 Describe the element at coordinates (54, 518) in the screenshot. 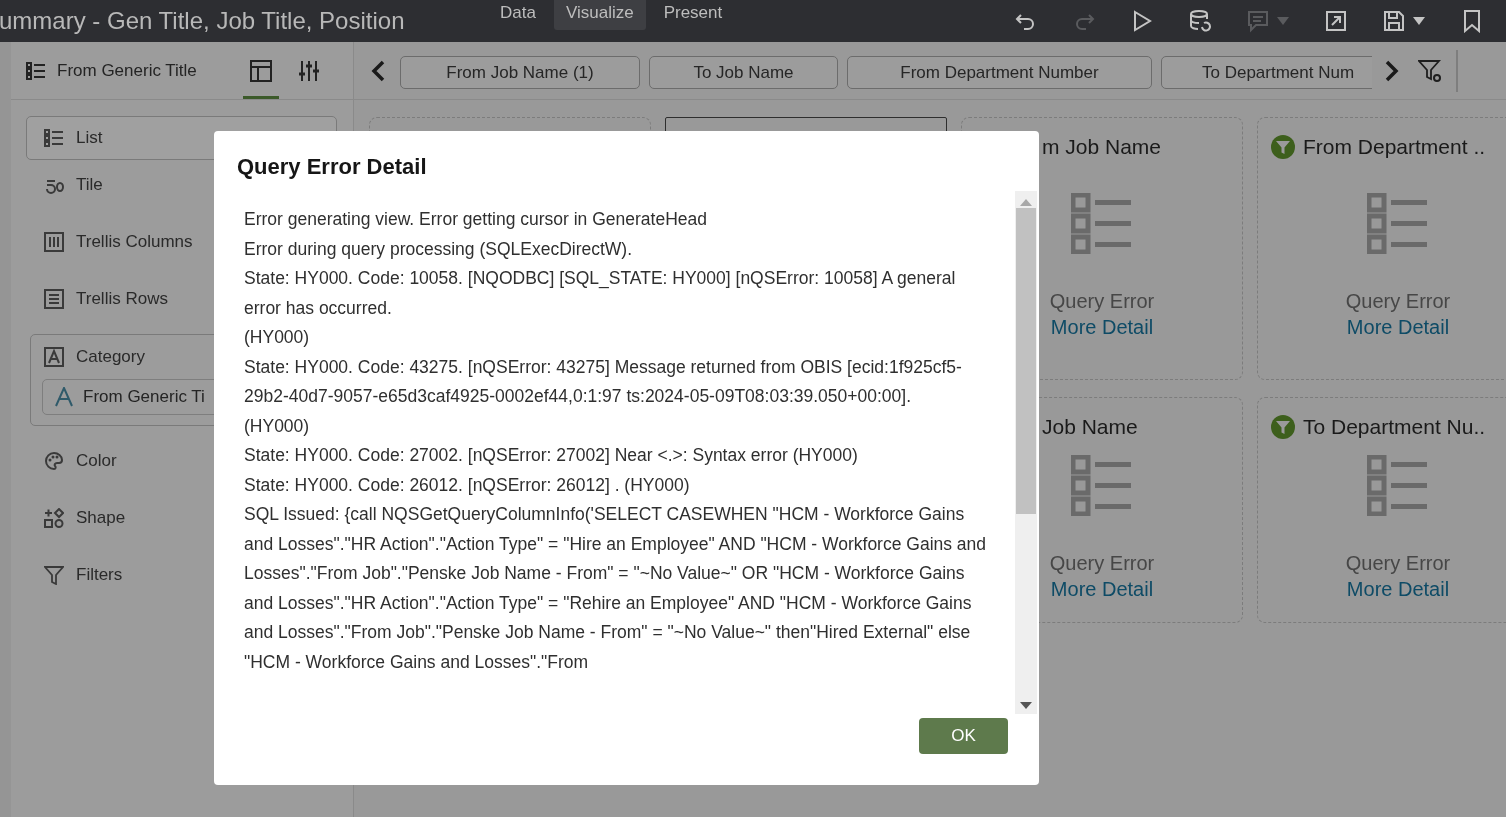

I see `shapes-icon` at that location.